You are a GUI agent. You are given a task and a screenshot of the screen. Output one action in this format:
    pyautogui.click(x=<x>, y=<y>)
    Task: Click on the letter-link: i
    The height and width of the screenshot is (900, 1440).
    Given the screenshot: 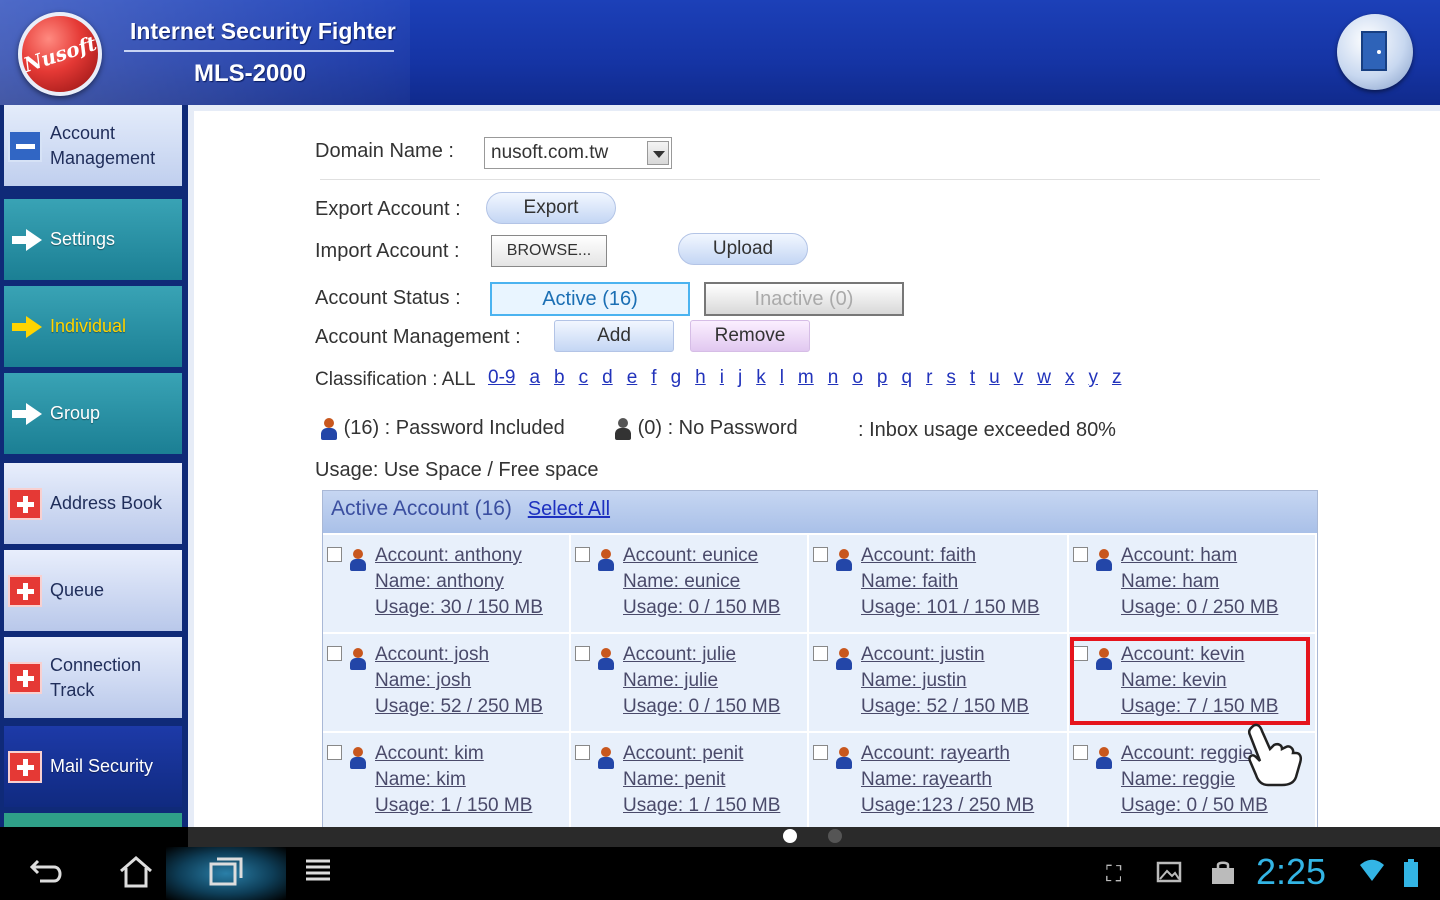 What is the action you would take?
    pyautogui.click(x=722, y=377)
    